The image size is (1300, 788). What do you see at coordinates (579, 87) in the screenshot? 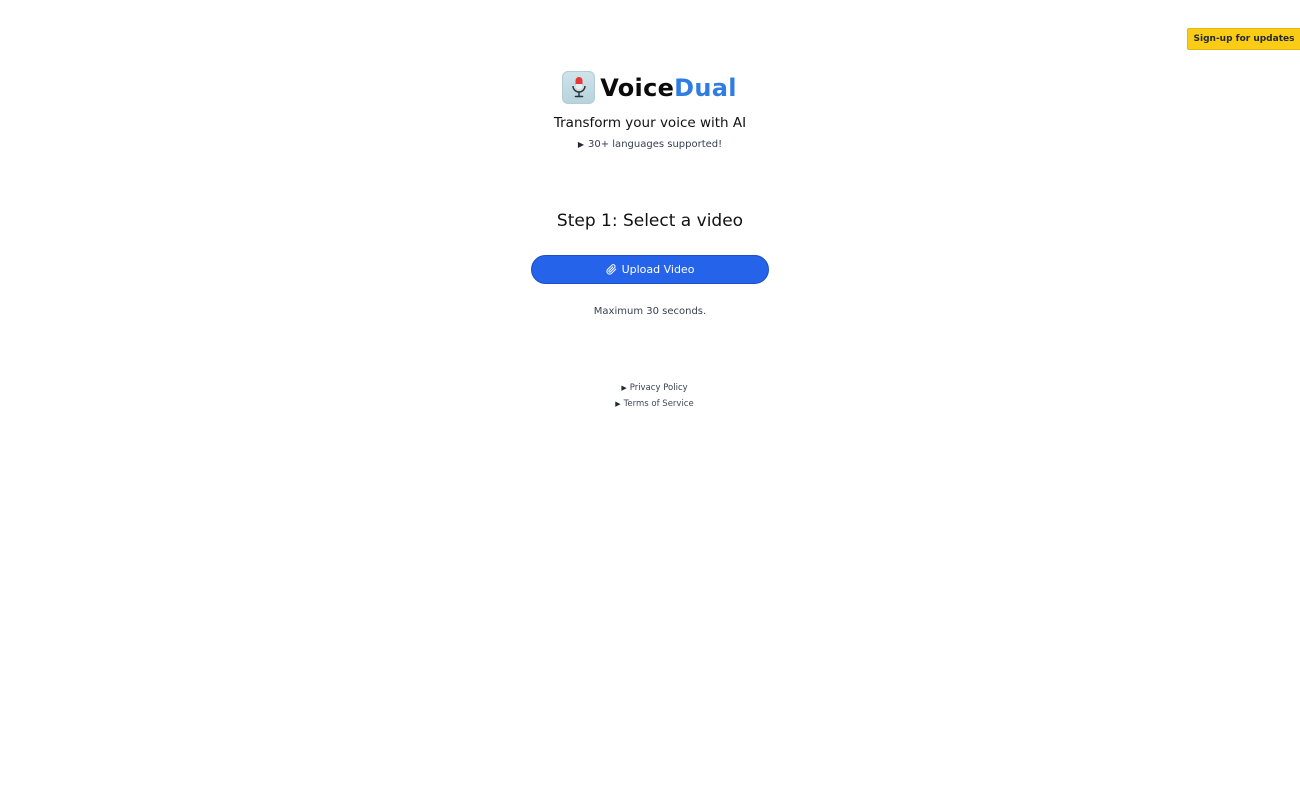
I see `microphone-icon` at bounding box center [579, 87].